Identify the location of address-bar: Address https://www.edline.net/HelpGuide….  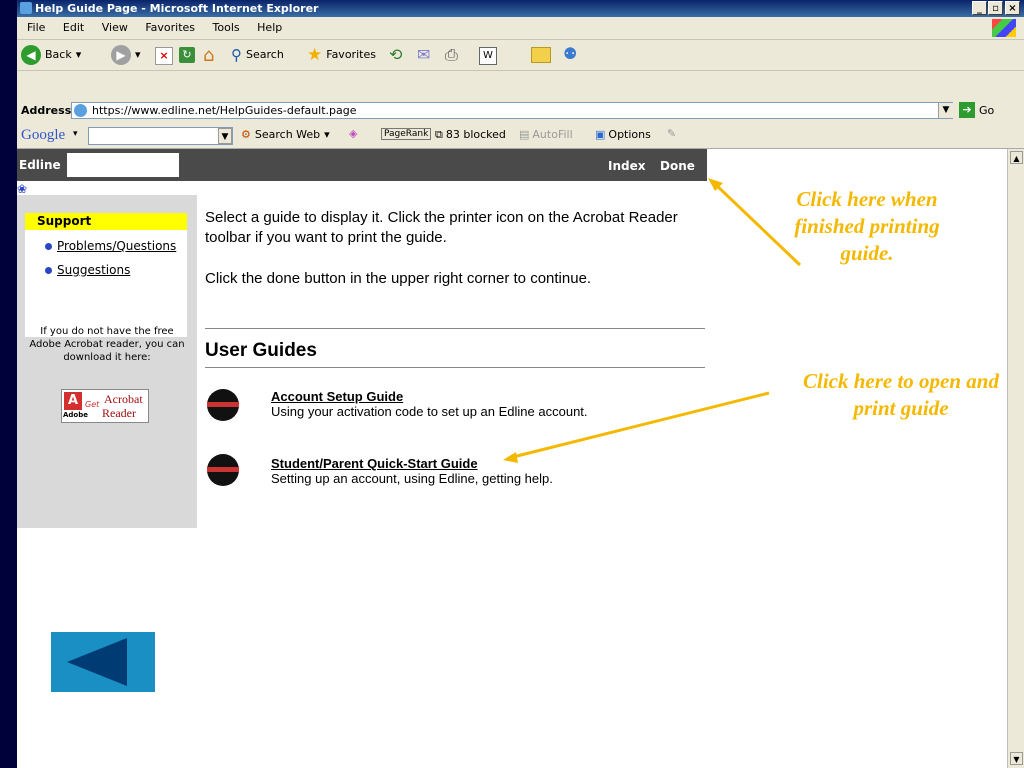
(520, 111).